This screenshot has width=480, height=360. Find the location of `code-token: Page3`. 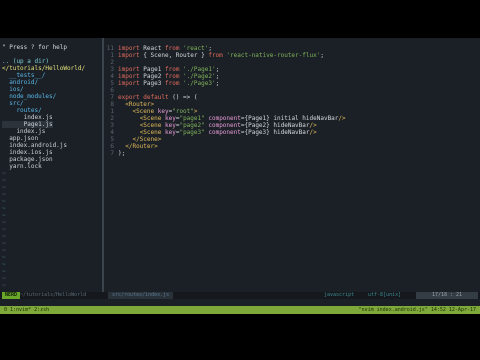

code-token: Page3 is located at coordinates (152, 83).